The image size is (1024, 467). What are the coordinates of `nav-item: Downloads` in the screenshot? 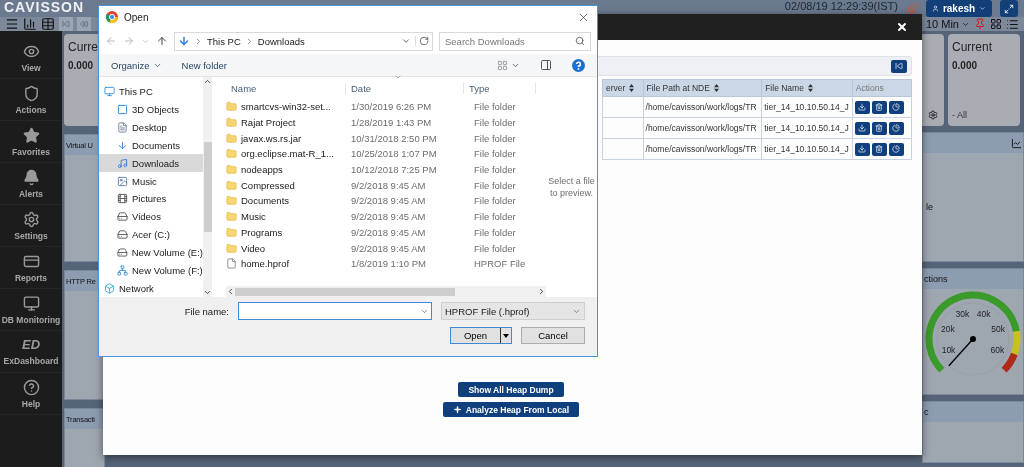 It's located at (151, 163).